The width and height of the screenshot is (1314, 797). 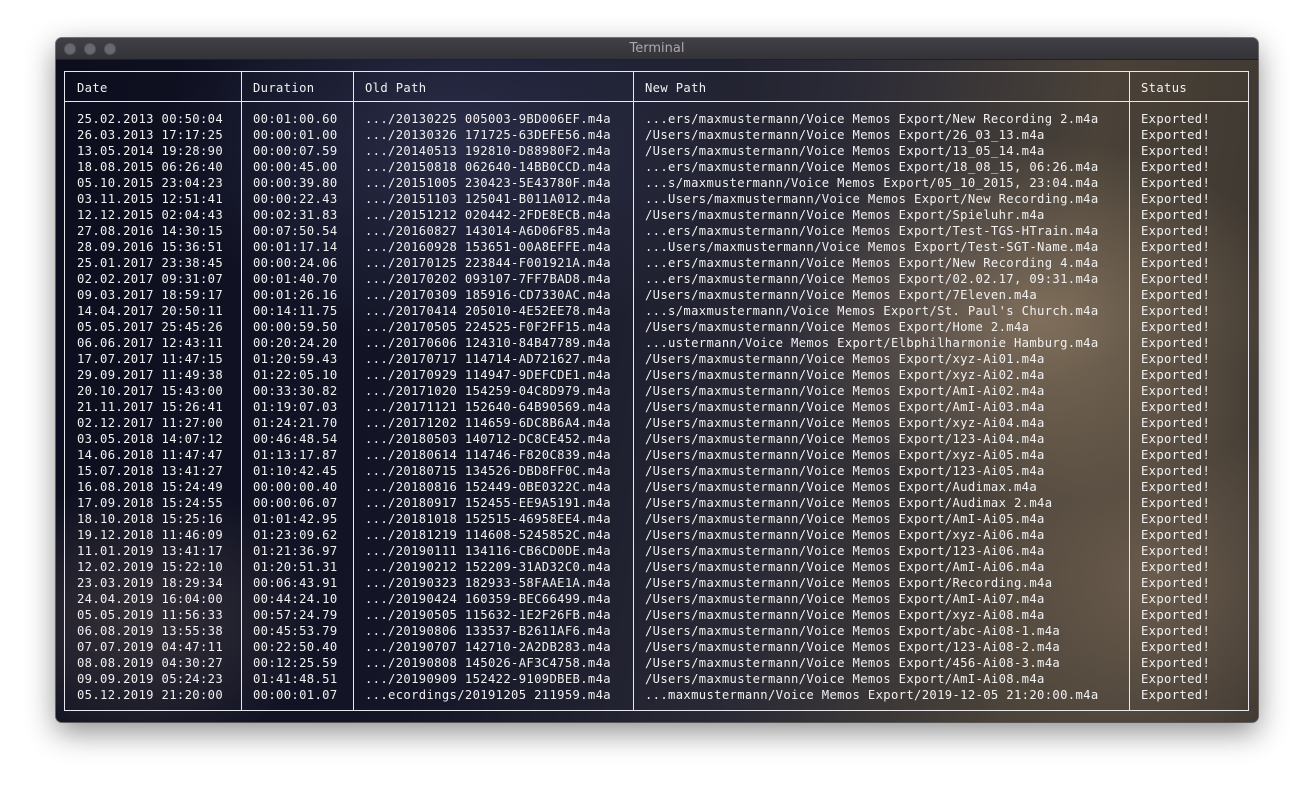 I want to click on cell-date: 17.07.2017 11:47:15, so click(x=150, y=359).